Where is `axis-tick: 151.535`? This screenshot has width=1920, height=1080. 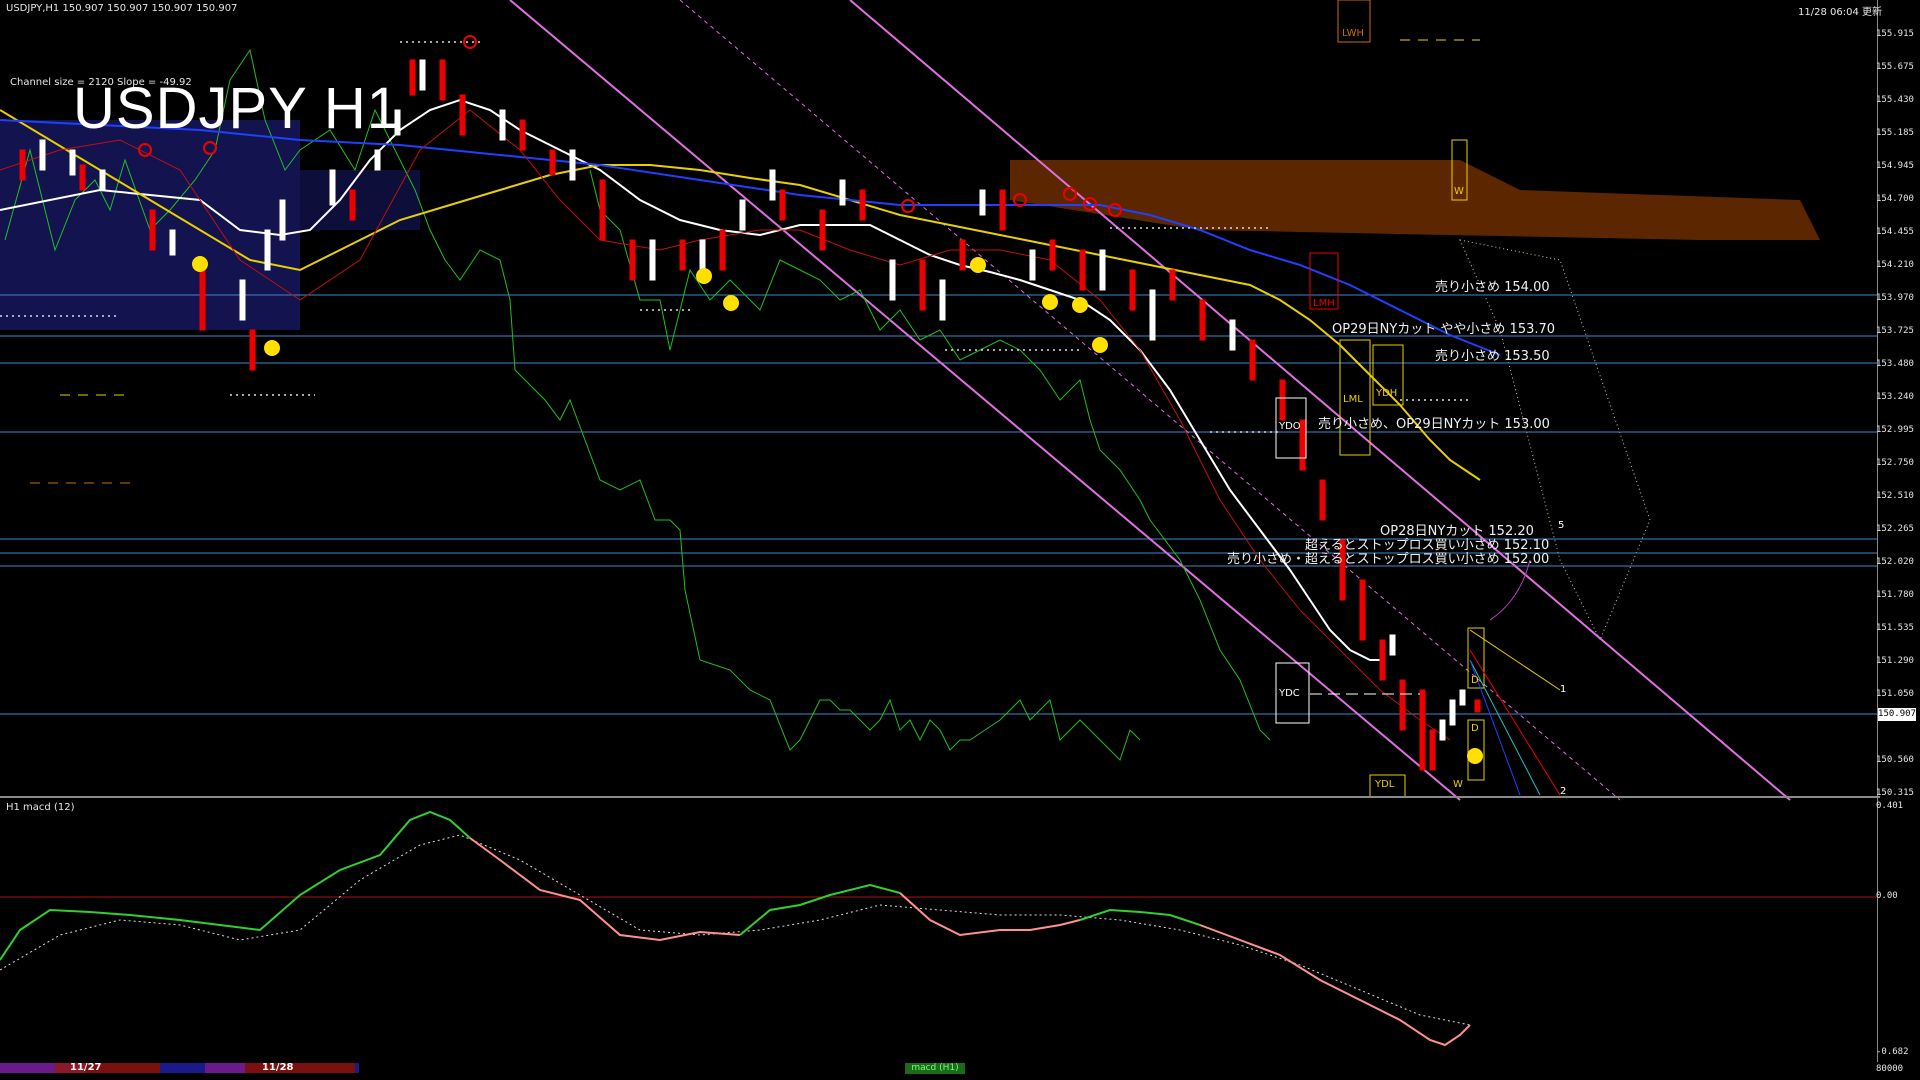 axis-tick: 151.535 is located at coordinates (1895, 628).